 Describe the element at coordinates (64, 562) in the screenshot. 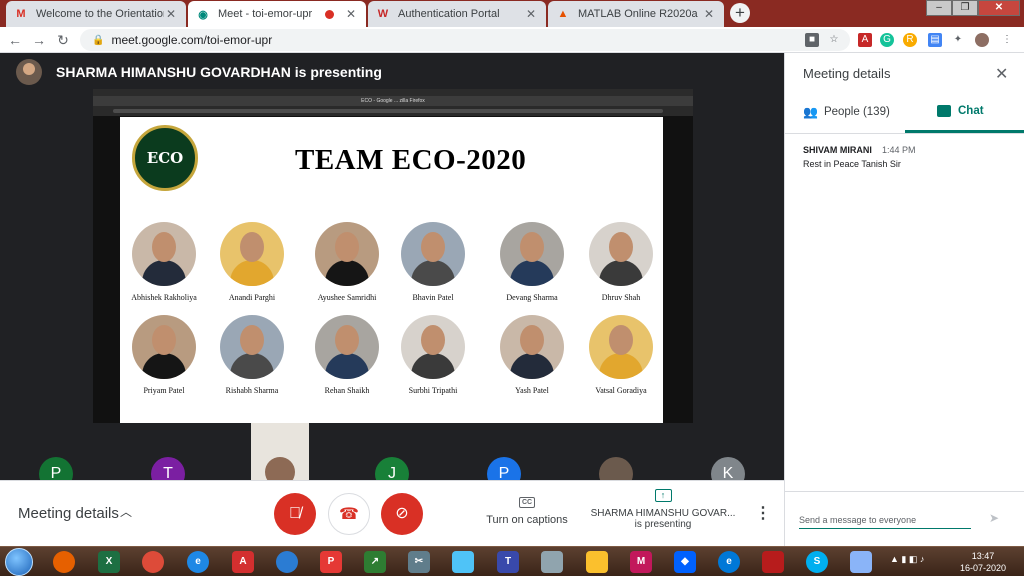

I see `firefox-icon` at that location.